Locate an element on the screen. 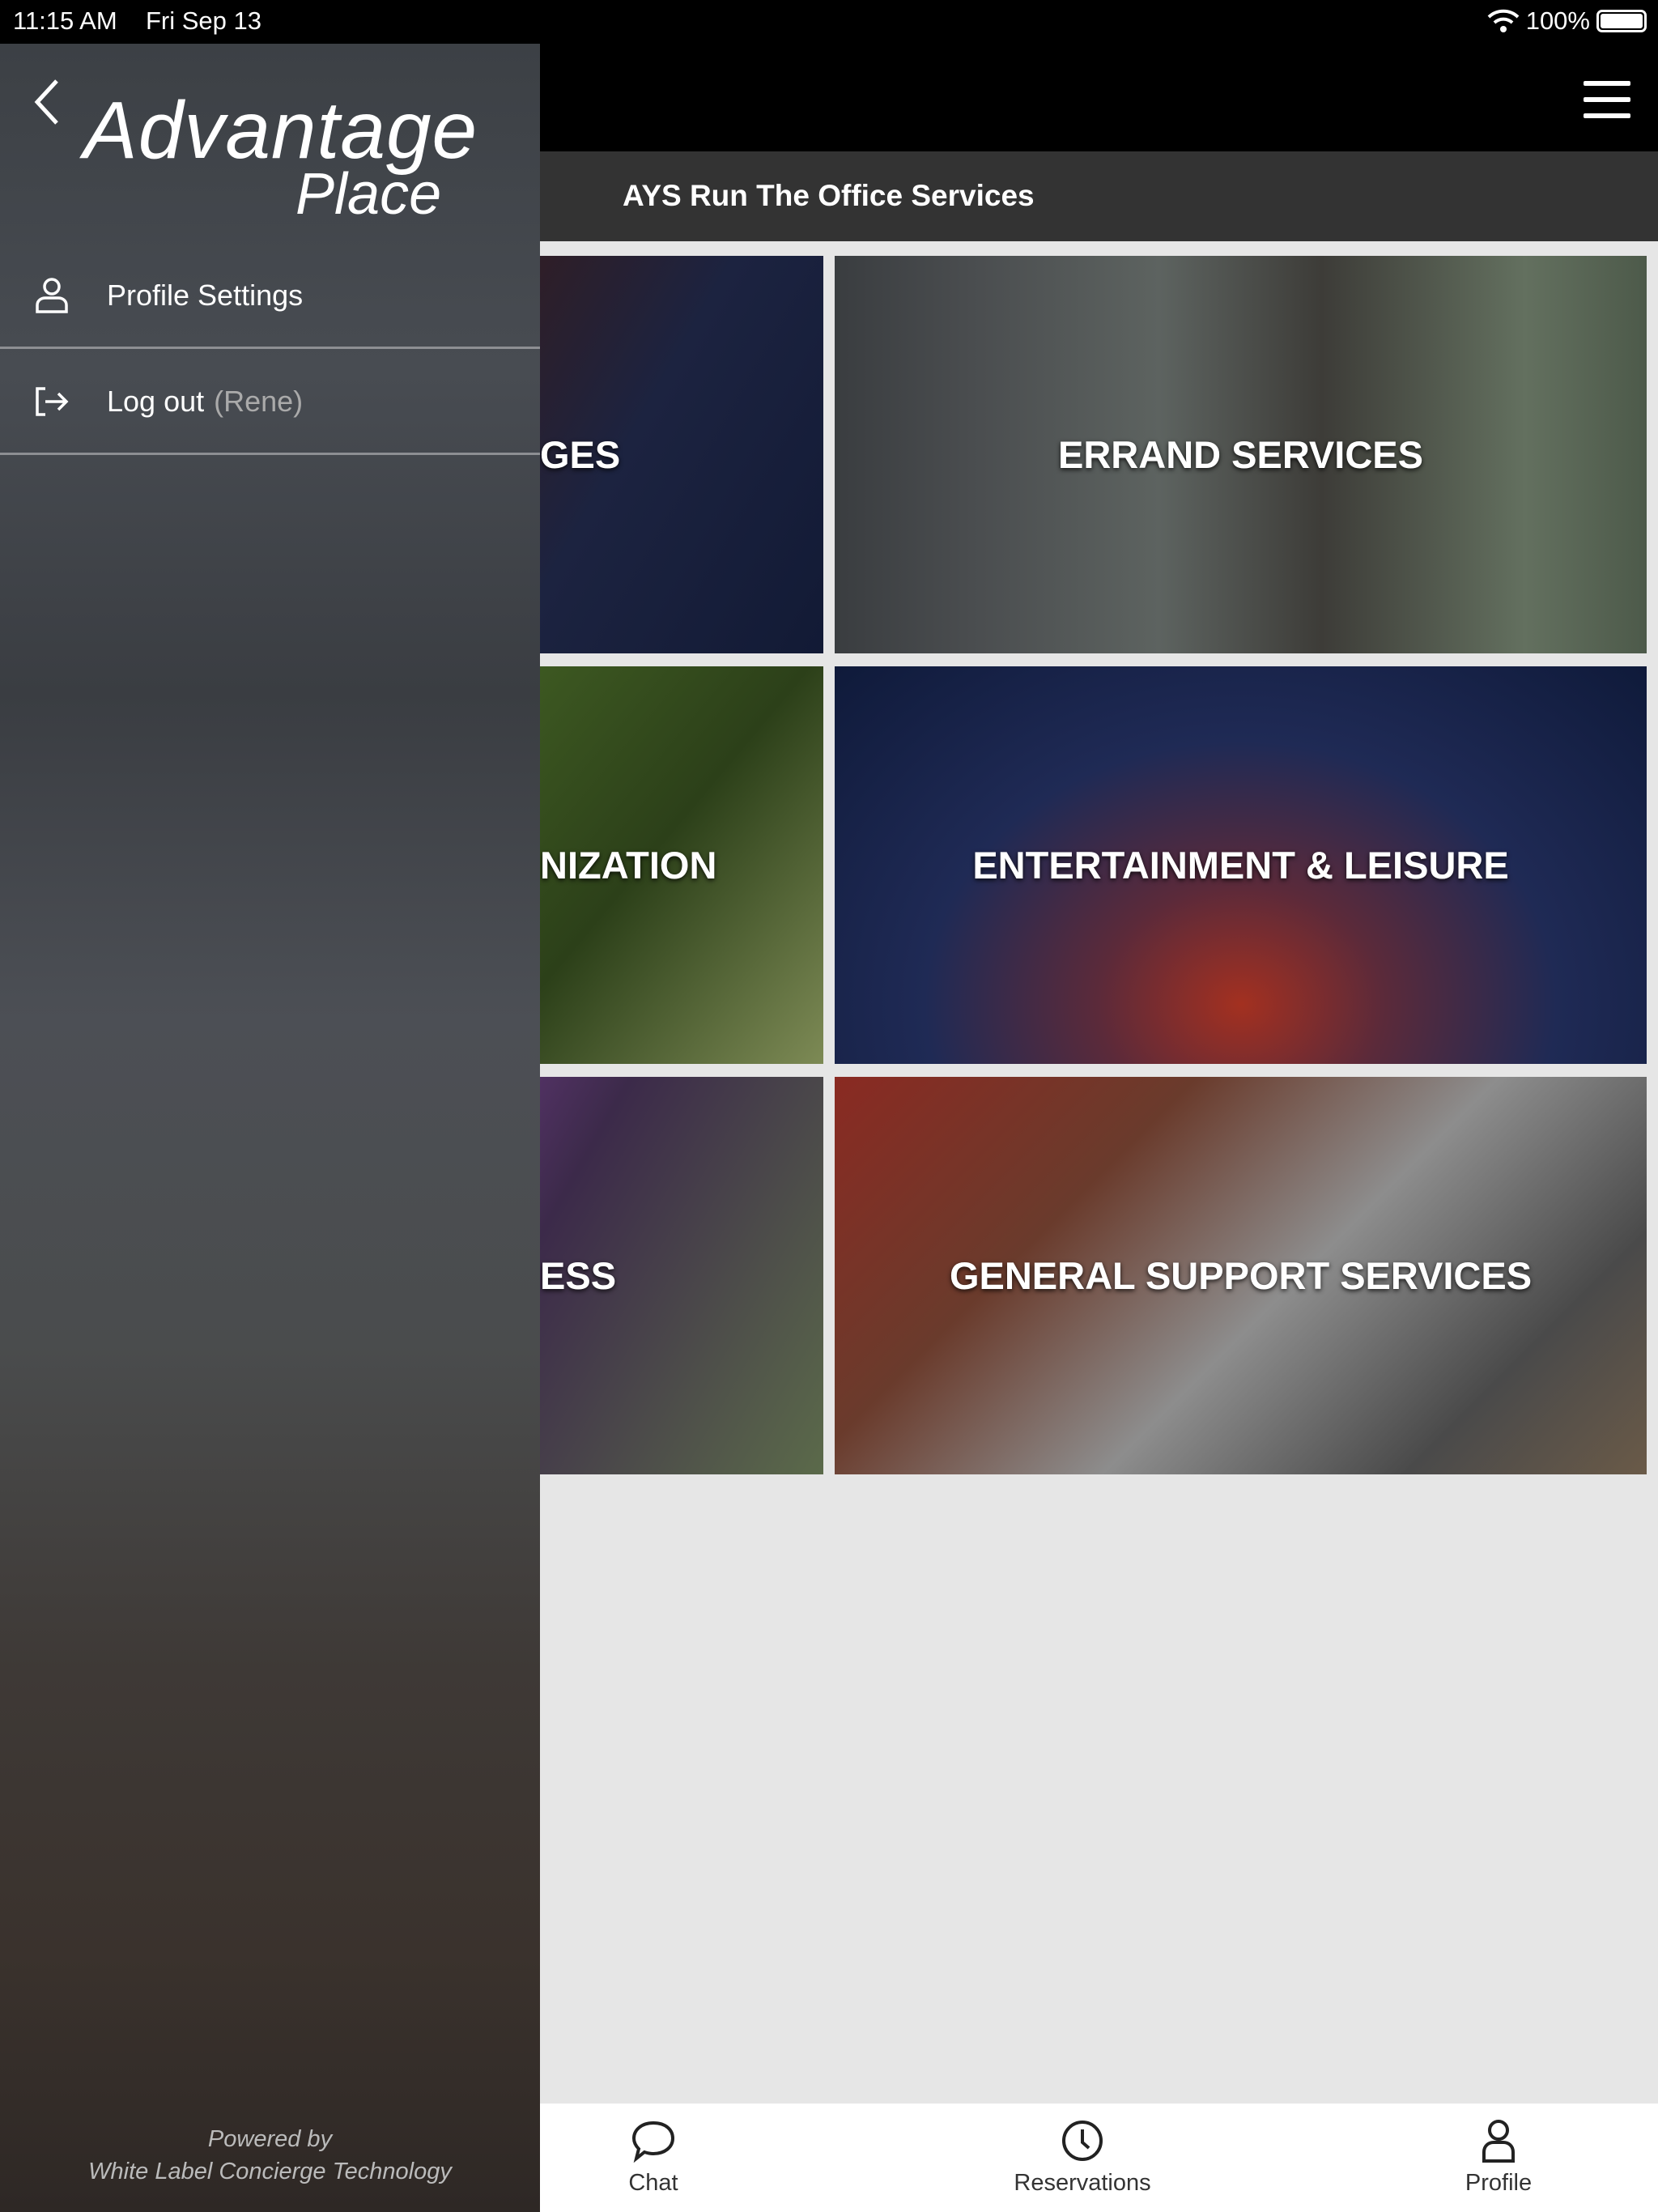  service-tile-errand: ERRAND SERVICES is located at coordinates (1241, 455).